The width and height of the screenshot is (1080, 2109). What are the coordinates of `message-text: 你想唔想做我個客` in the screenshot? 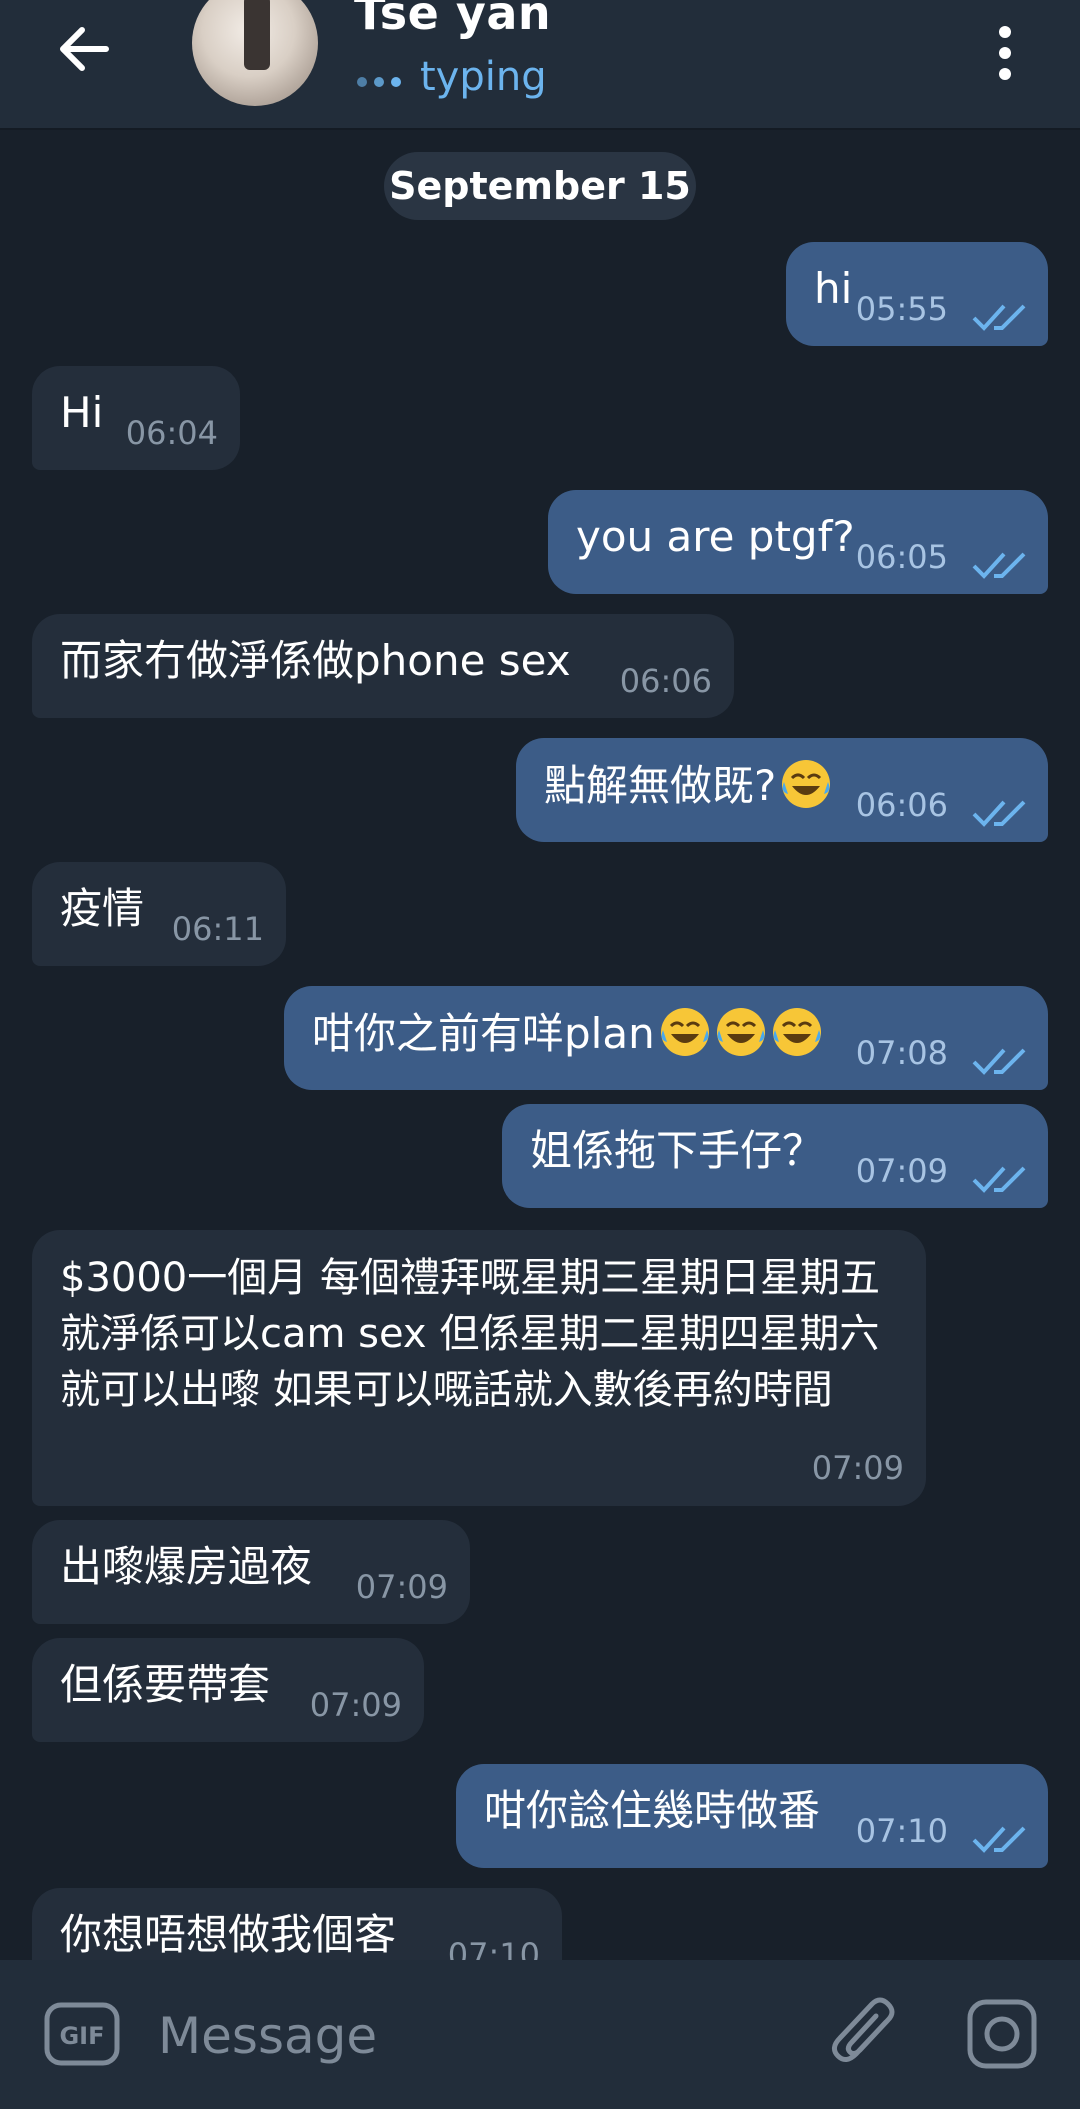 It's located at (228, 1934).